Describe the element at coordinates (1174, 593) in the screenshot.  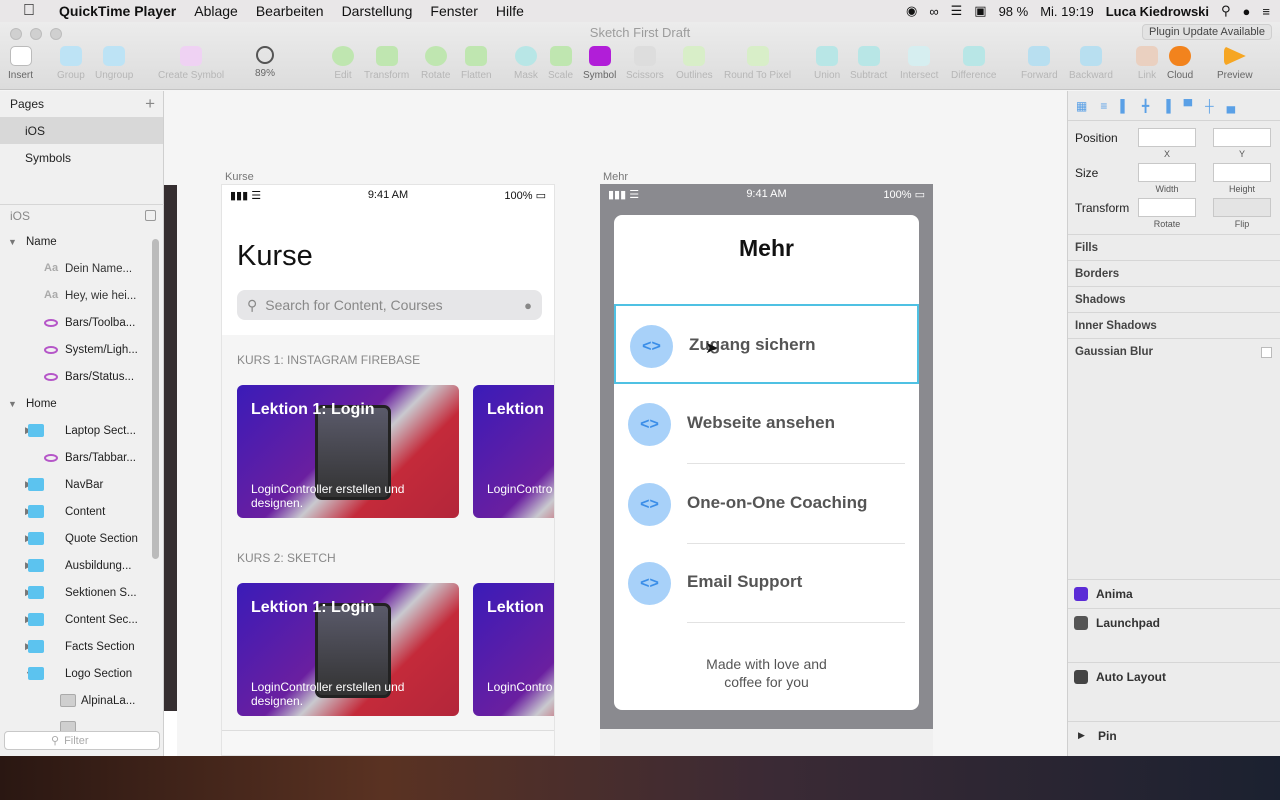
I see `anima-panel: Anima` at that location.